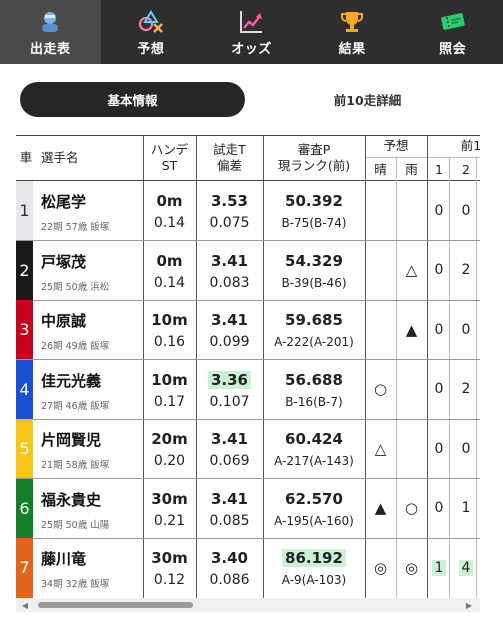  Describe the element at coordinates (469, 605) in the screenshot. I see `scroll-right-arrow-icon: ▶` at that location.